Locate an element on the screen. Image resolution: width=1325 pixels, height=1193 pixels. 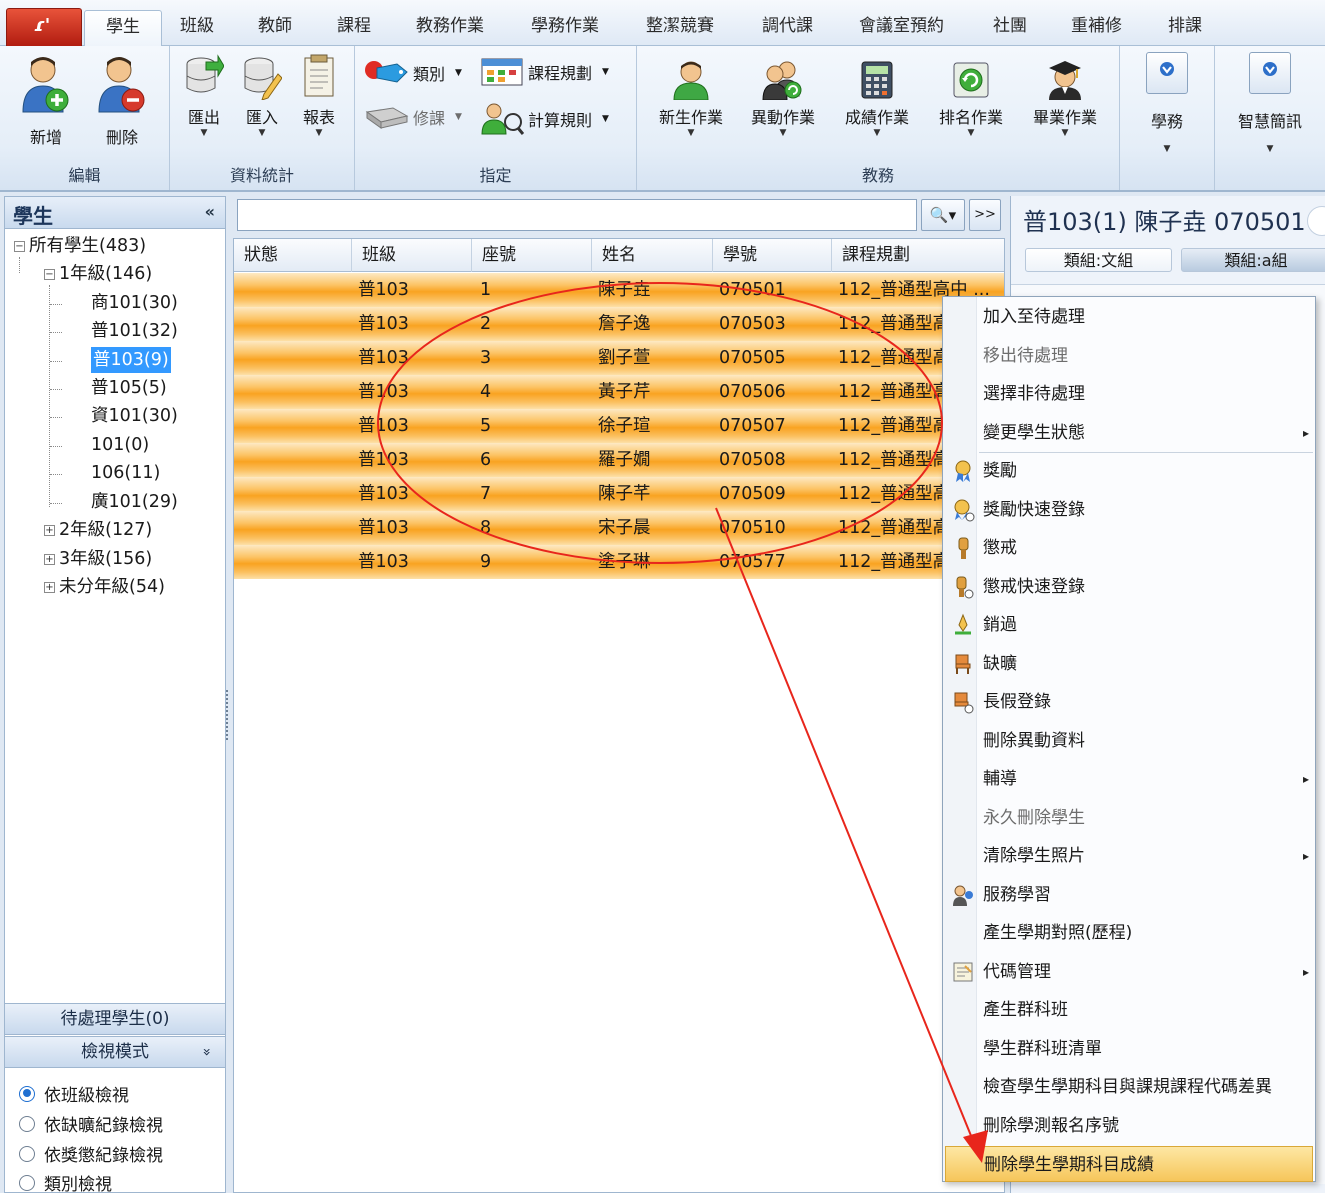
tree-node-grade2: 2年級(127) is located at coordinates (105, 530).